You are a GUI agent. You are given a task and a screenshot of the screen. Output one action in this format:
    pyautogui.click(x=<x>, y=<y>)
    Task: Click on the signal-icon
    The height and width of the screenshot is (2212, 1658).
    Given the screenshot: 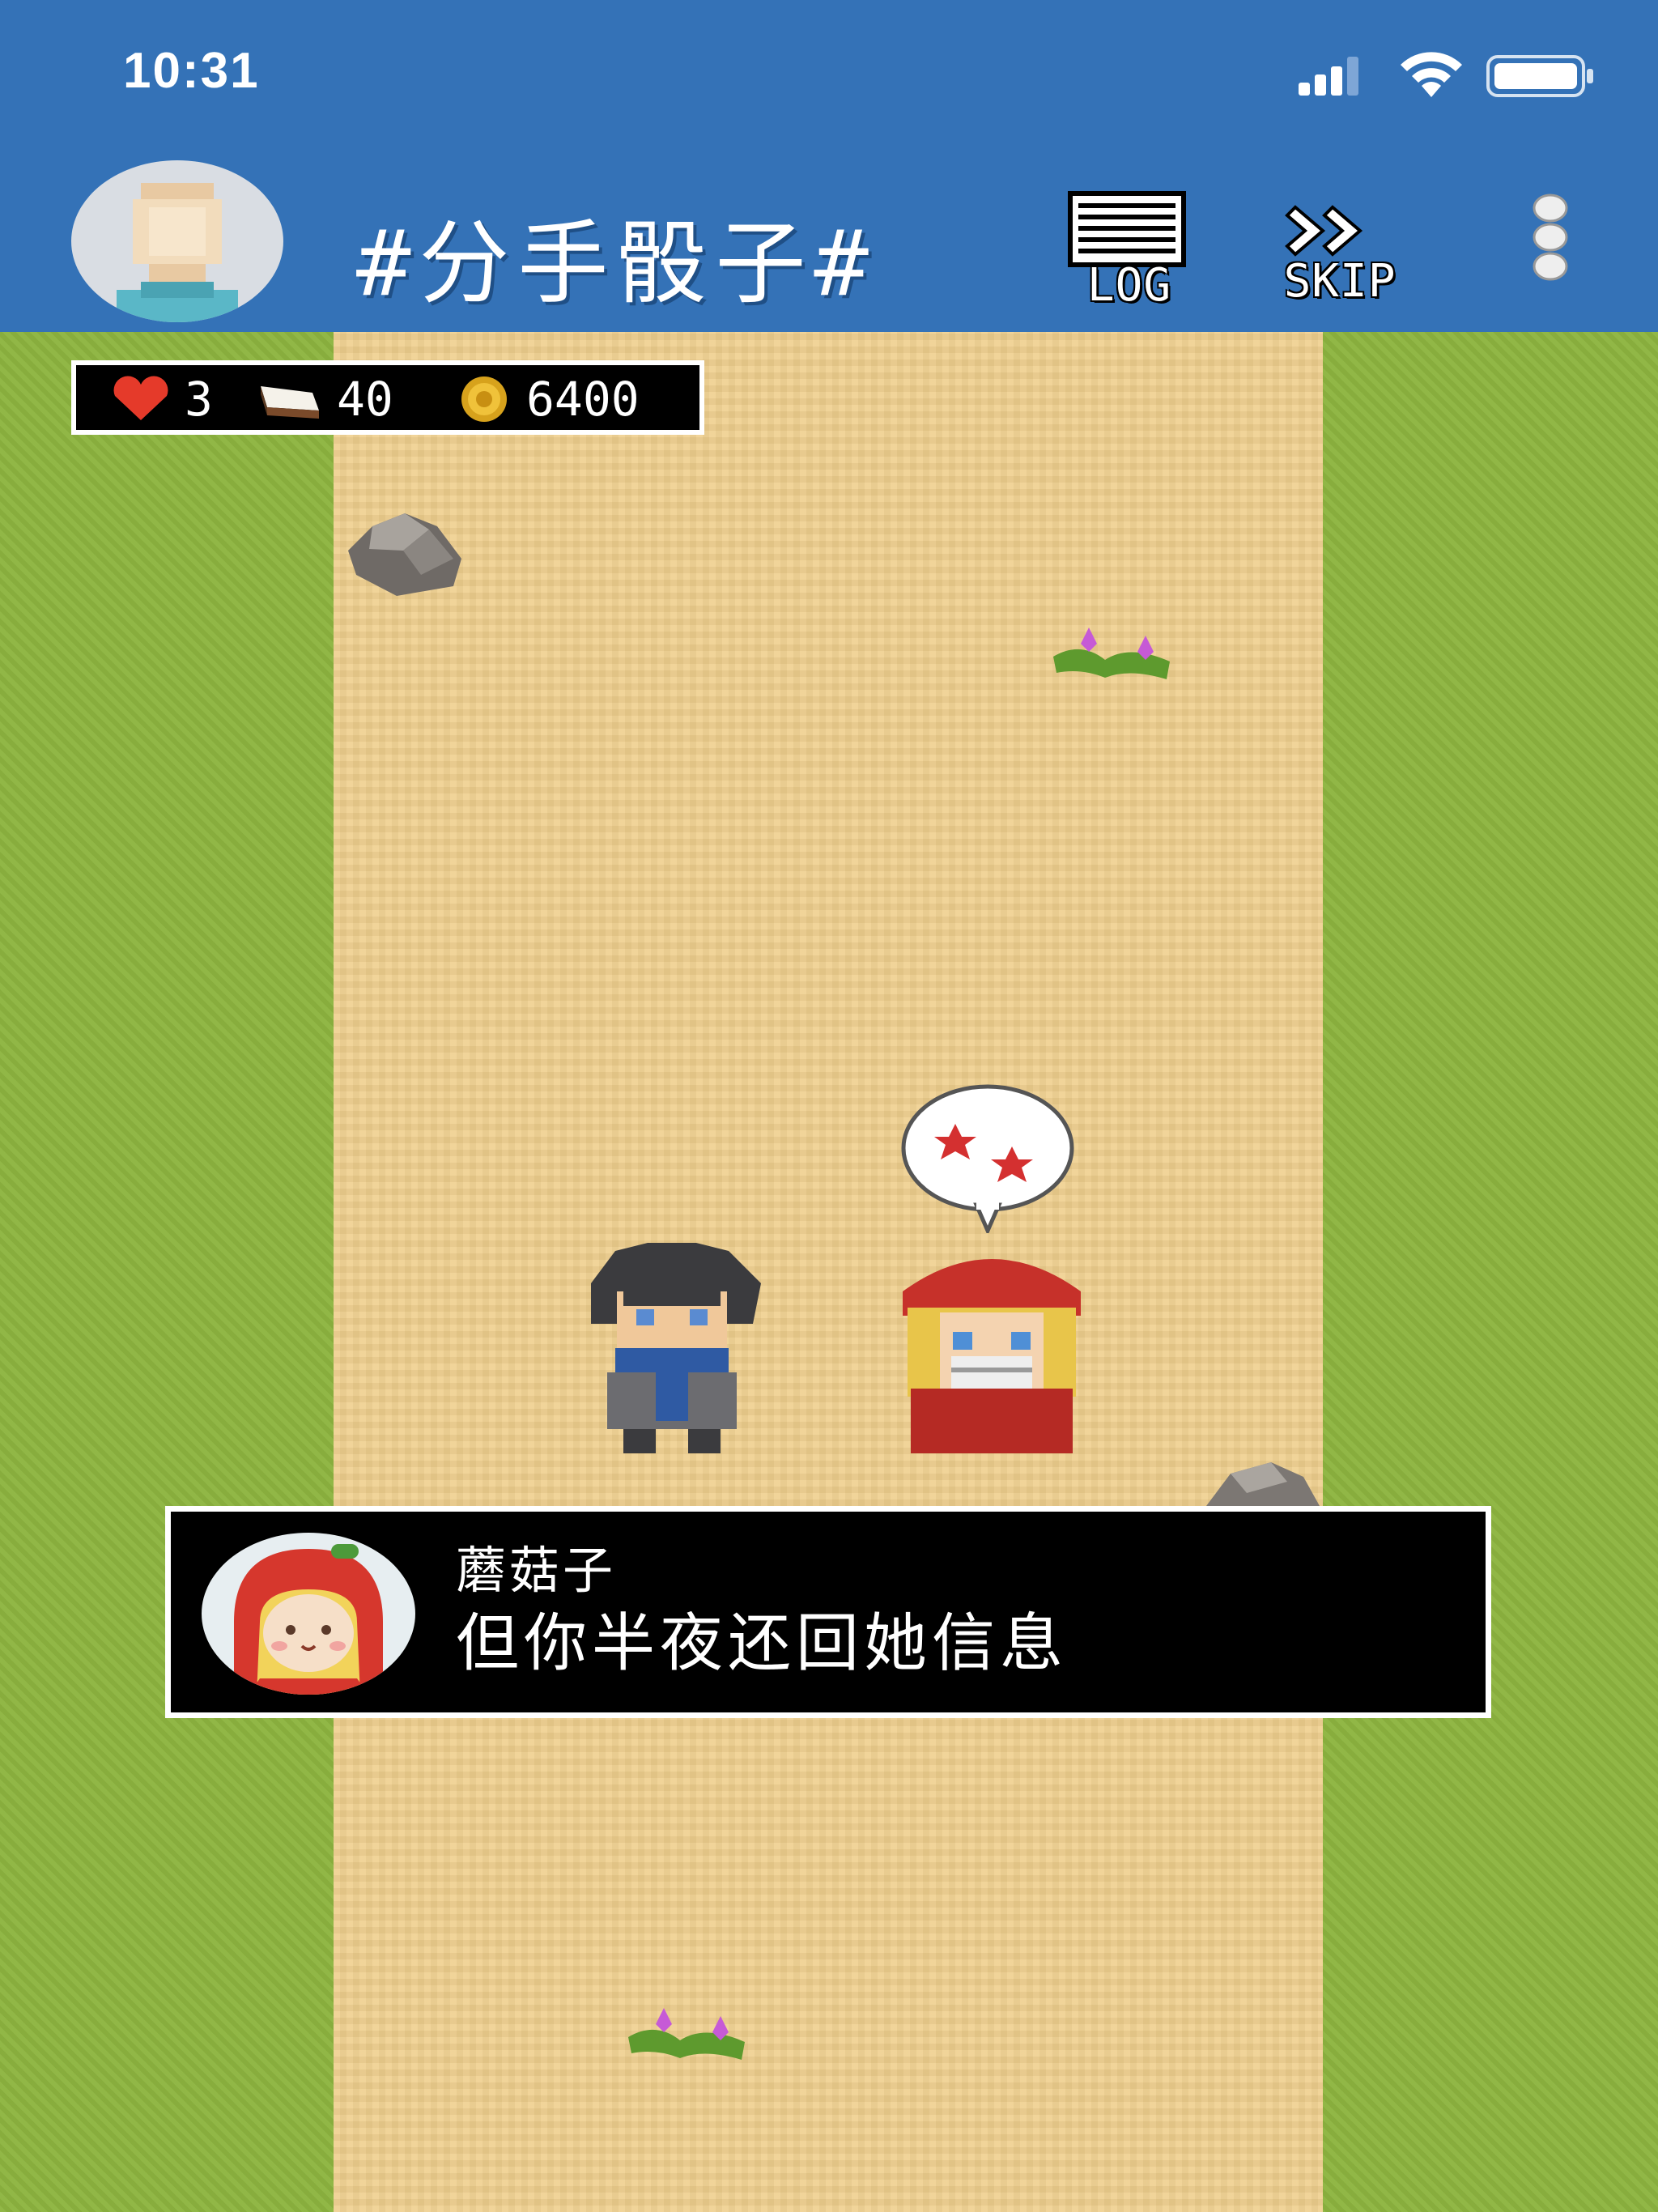 What is the action you would take?
    pyautogui.click(x=1328, y=76)
    